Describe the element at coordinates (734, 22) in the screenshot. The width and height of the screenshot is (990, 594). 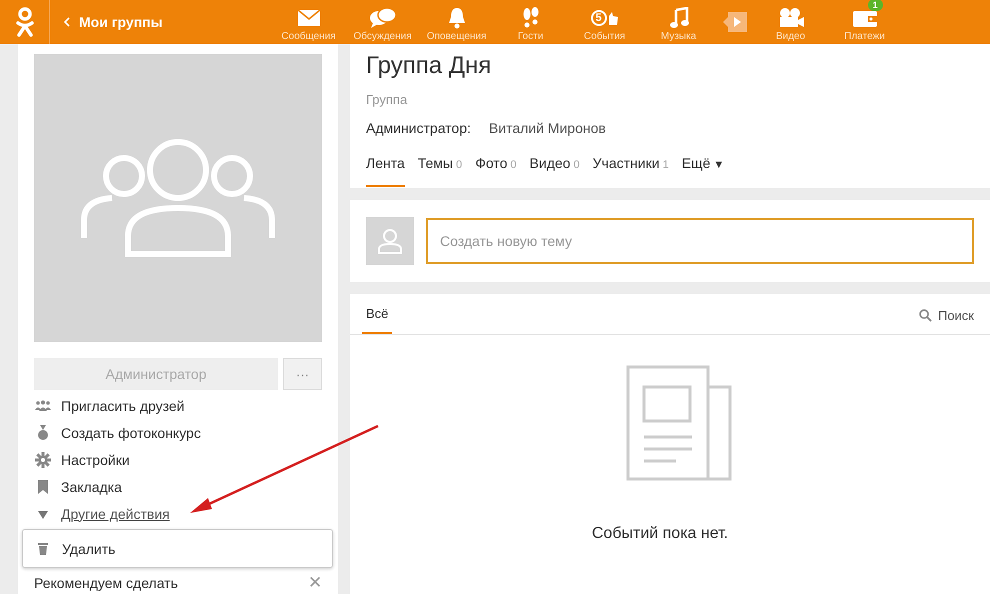
I see `play-icon` at that location.